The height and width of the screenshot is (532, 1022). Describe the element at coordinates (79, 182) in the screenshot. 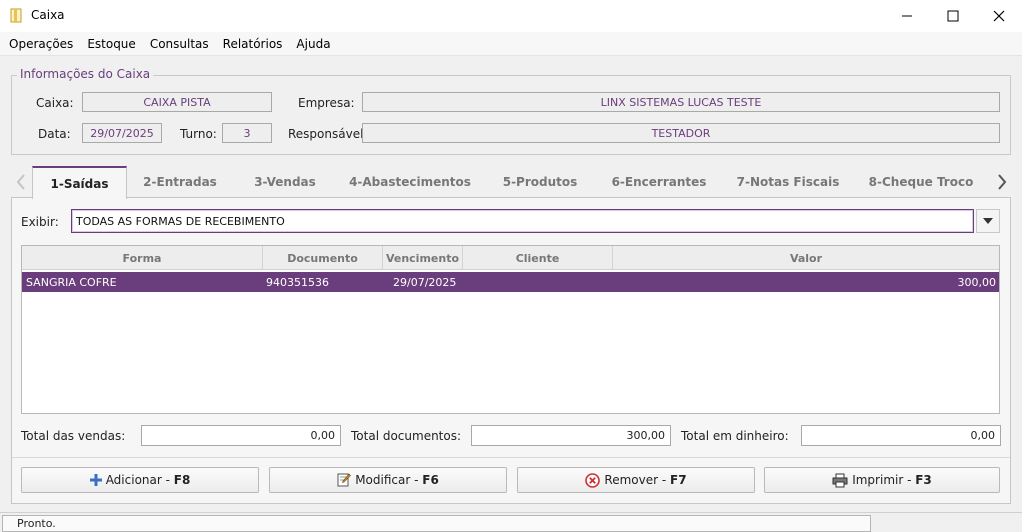

I see `tab-saidas: 1-Saídas` at that location.